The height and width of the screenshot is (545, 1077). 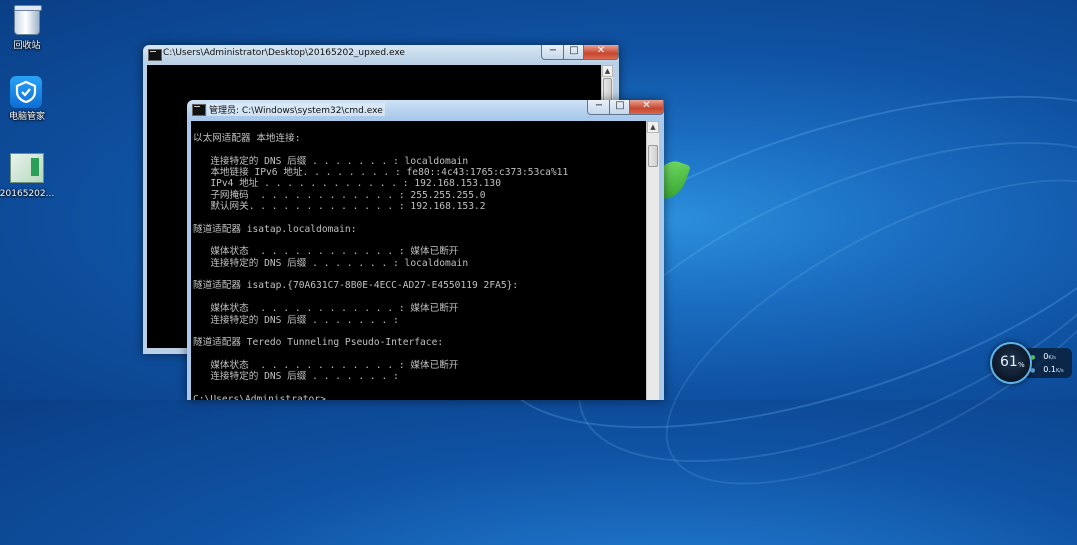 What do you see at coordinates (652, 260) in the screenshot?
I see `vertical-scrollbar: ▲` at bounding box center [652, 260].